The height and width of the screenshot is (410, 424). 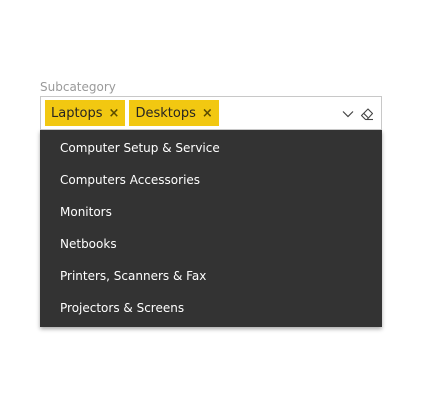 I want to click on option-netbooks: Netbooks, so click(x=211, y=244).